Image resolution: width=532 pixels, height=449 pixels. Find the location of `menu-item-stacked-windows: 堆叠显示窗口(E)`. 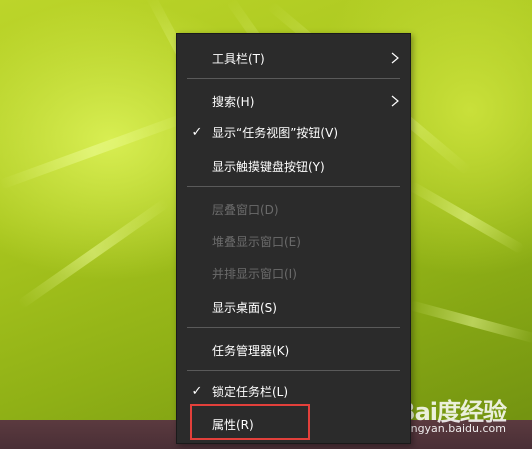

menu-item-stacked-windows: 堆叠显示窗口(E) is located at coordinates (293, 241).